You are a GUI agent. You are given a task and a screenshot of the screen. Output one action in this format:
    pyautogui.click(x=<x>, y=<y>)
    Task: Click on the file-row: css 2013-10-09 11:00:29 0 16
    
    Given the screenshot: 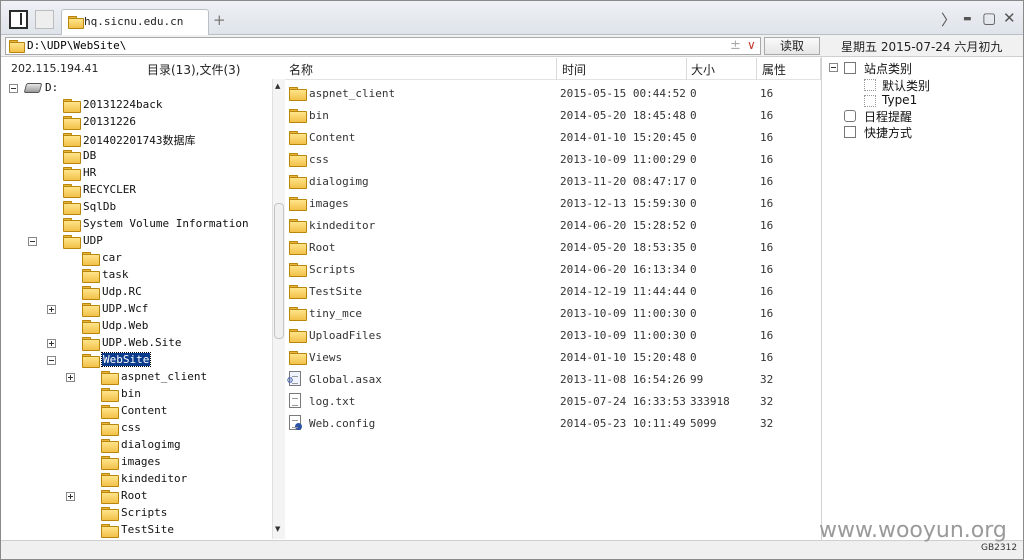 What is the action you would take?
    pyautogui.click(x=553, y=159)
    